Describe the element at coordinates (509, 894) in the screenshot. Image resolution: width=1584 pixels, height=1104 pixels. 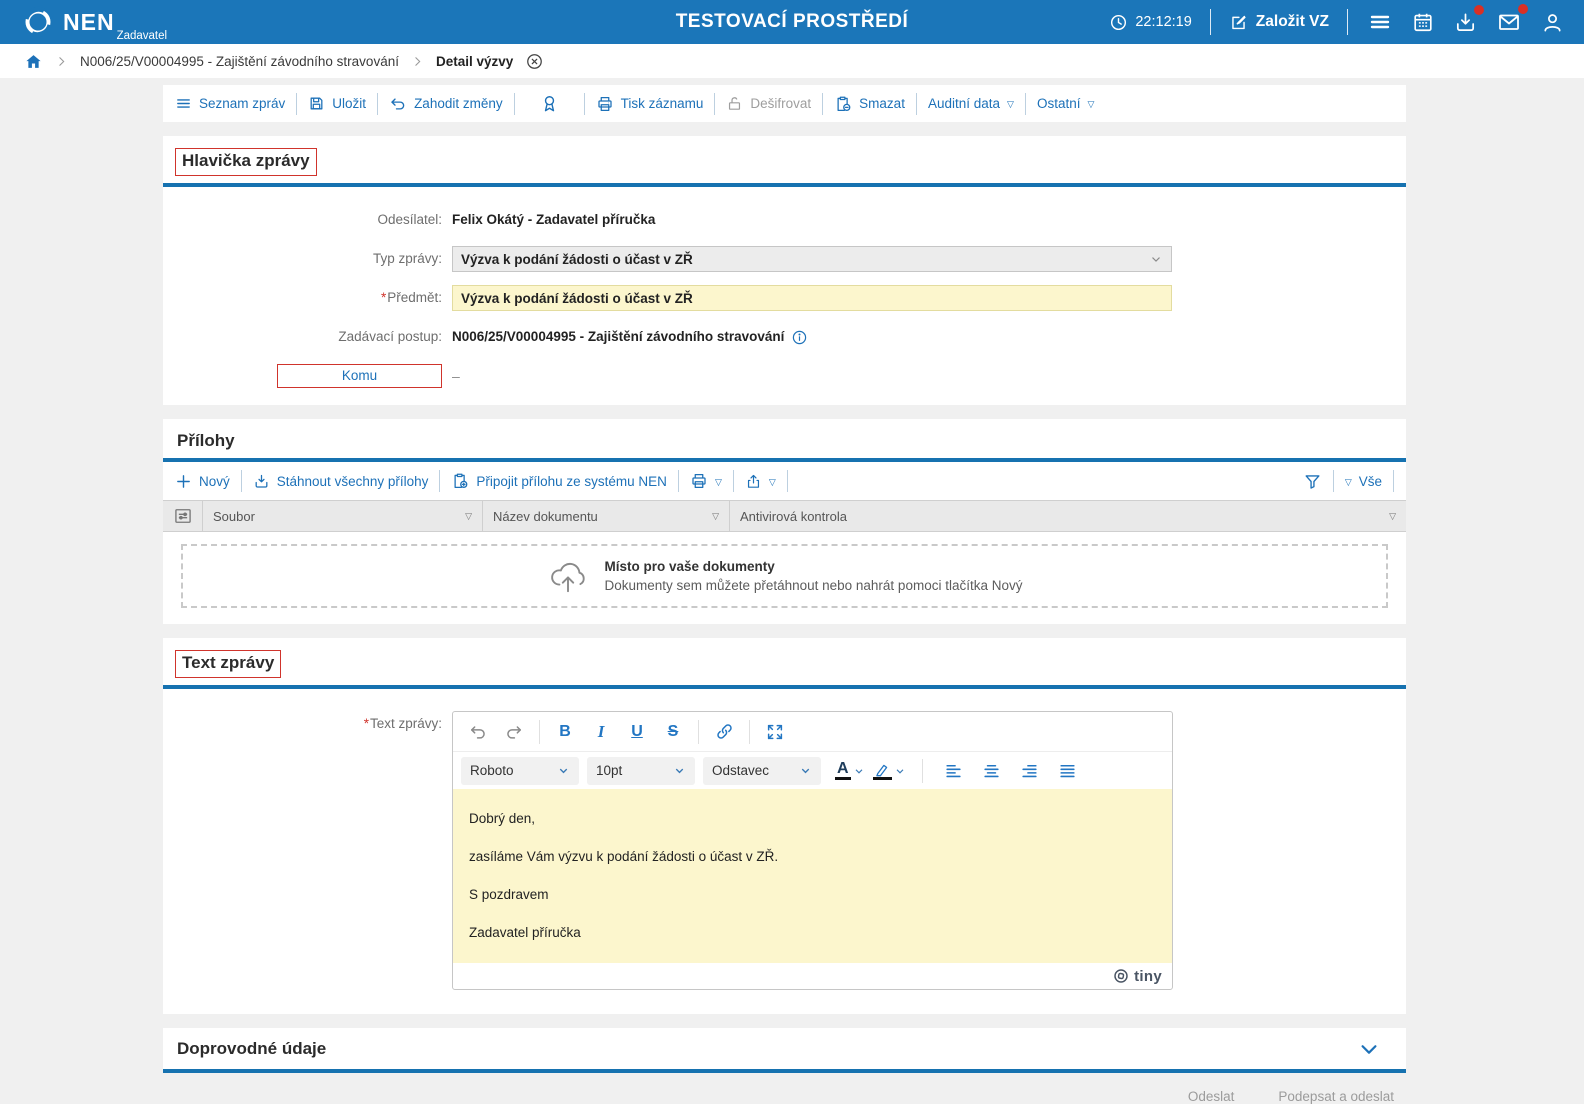
I see `message-paragraph: S pozdravem` at that location.